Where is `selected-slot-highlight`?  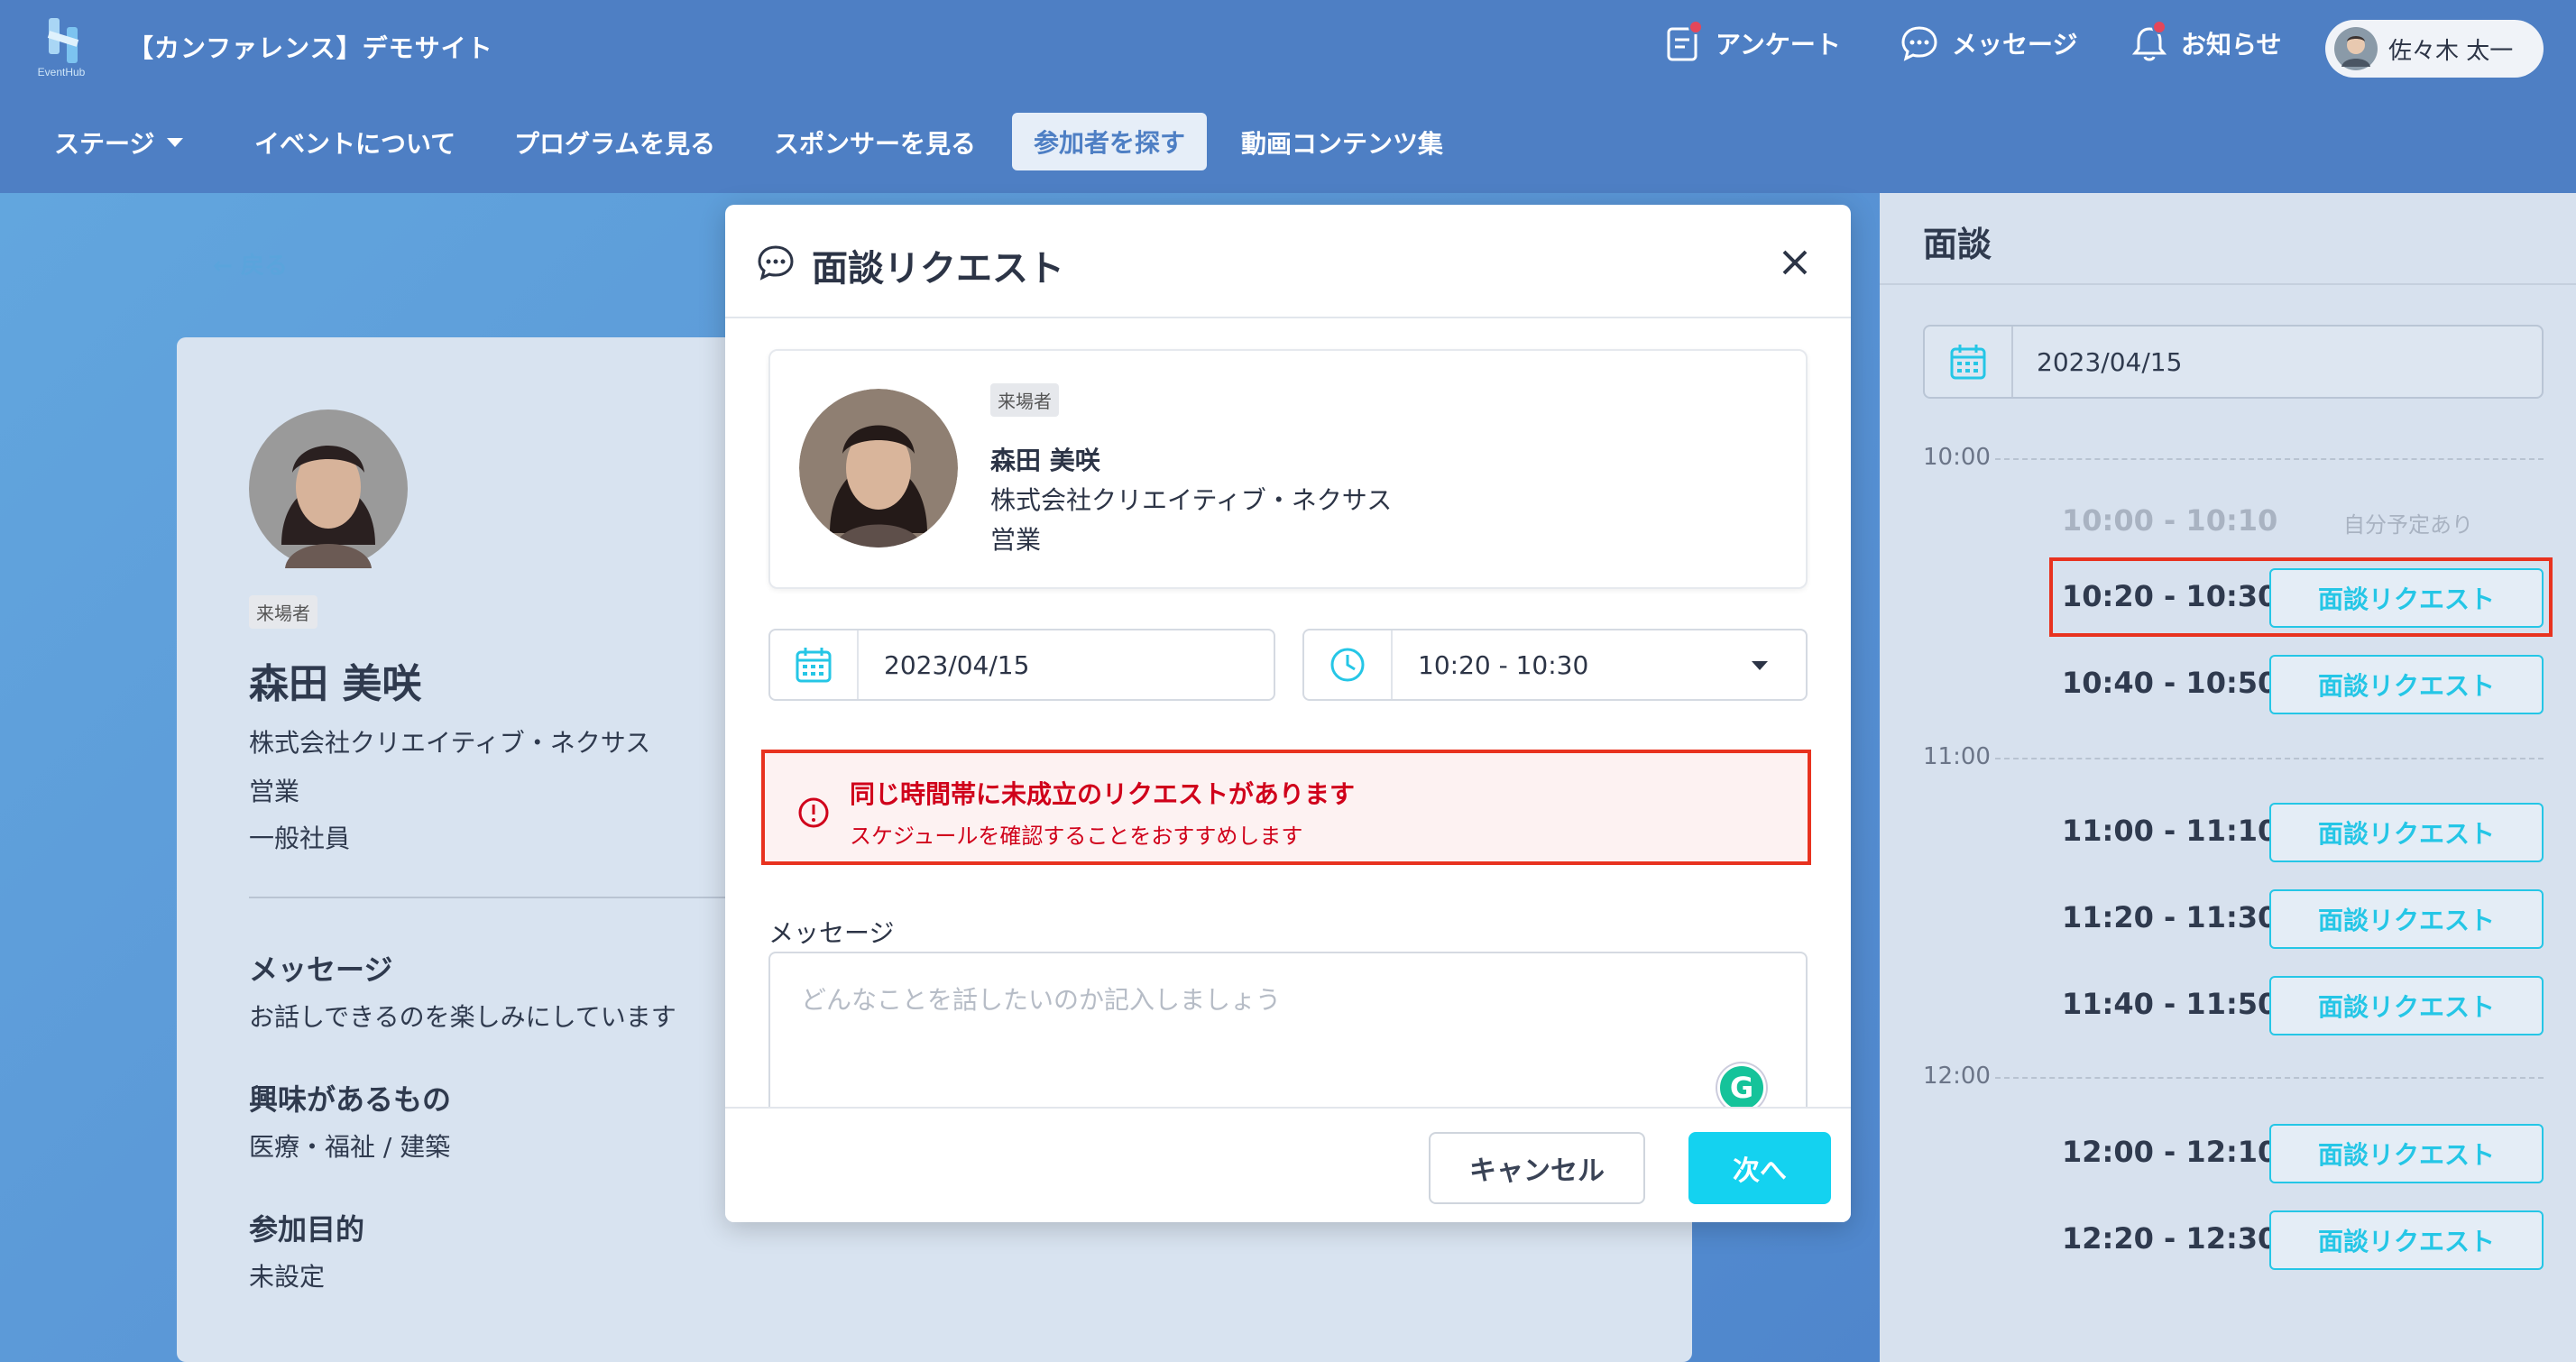 selected-slot-highlight is located at coordinates (2301, 597).